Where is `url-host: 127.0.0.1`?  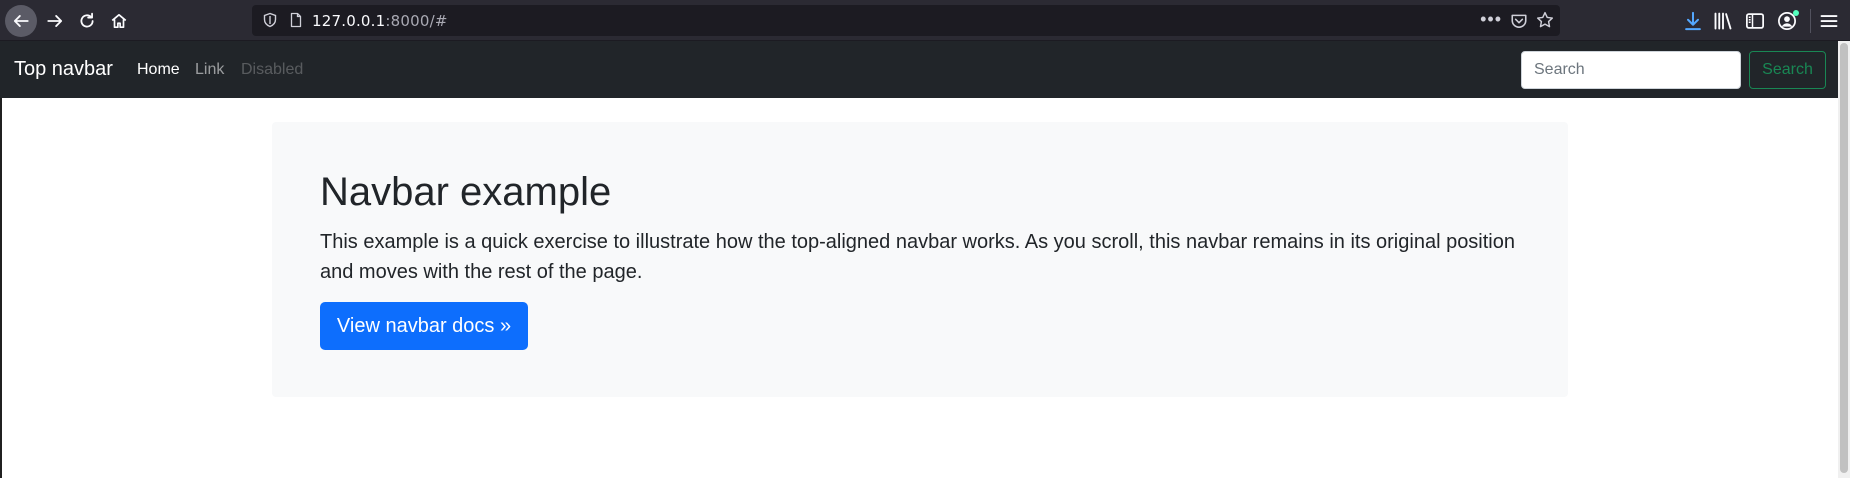
url-host: 127.0.0.1 is located at coordinates (349, 21).